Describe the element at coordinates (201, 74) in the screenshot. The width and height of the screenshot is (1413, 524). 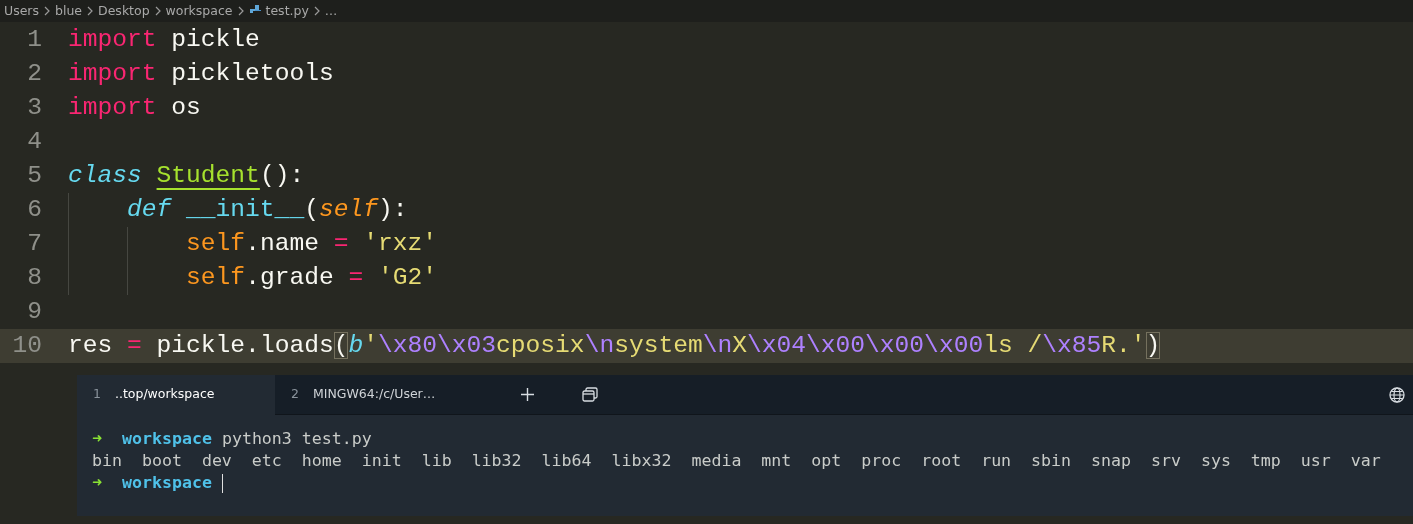
I see `code-line: import pickletools` at that location.